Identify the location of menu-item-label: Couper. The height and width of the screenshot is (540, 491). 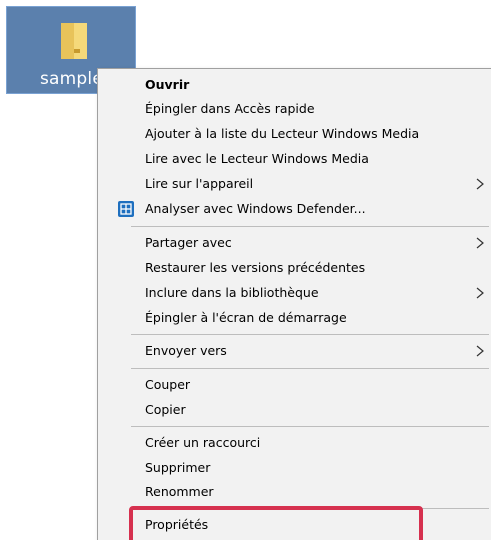
(168, 384).